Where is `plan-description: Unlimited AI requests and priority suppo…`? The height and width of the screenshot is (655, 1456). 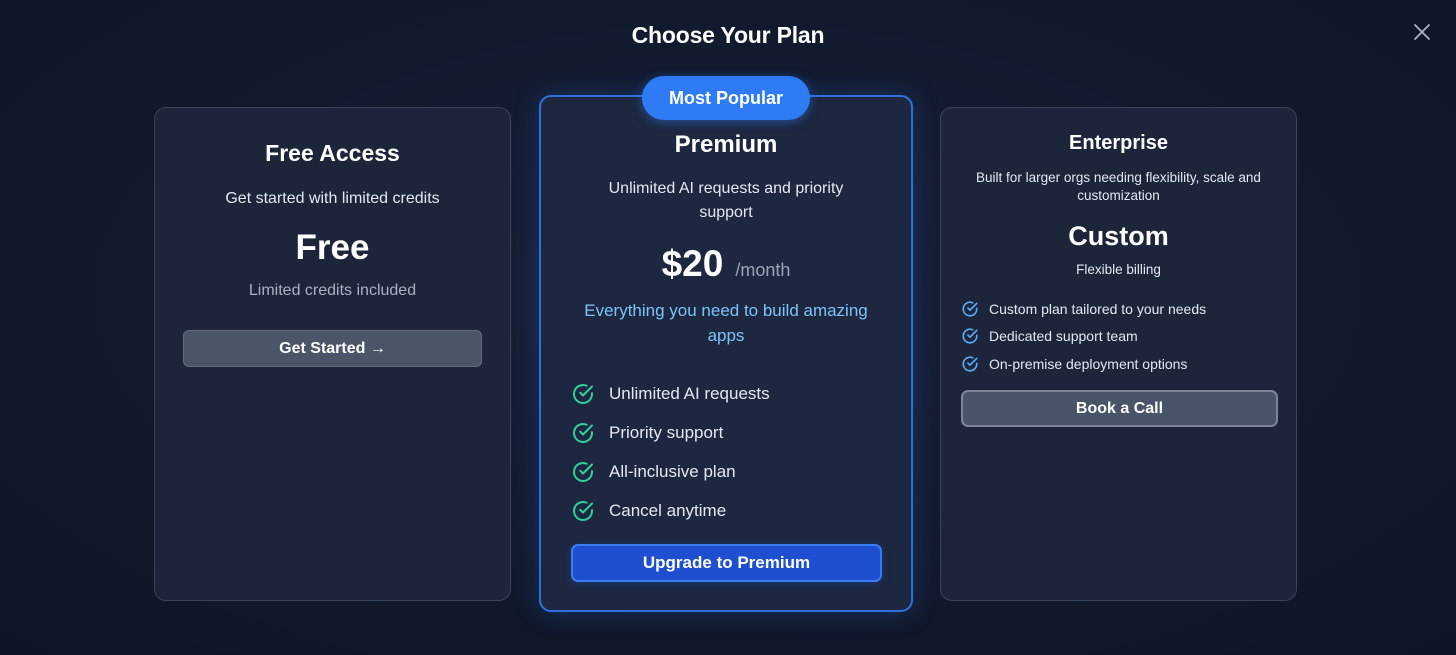
plan-description: Unlimited AI requests and priority suppo… is located at coordinates (726, 200).